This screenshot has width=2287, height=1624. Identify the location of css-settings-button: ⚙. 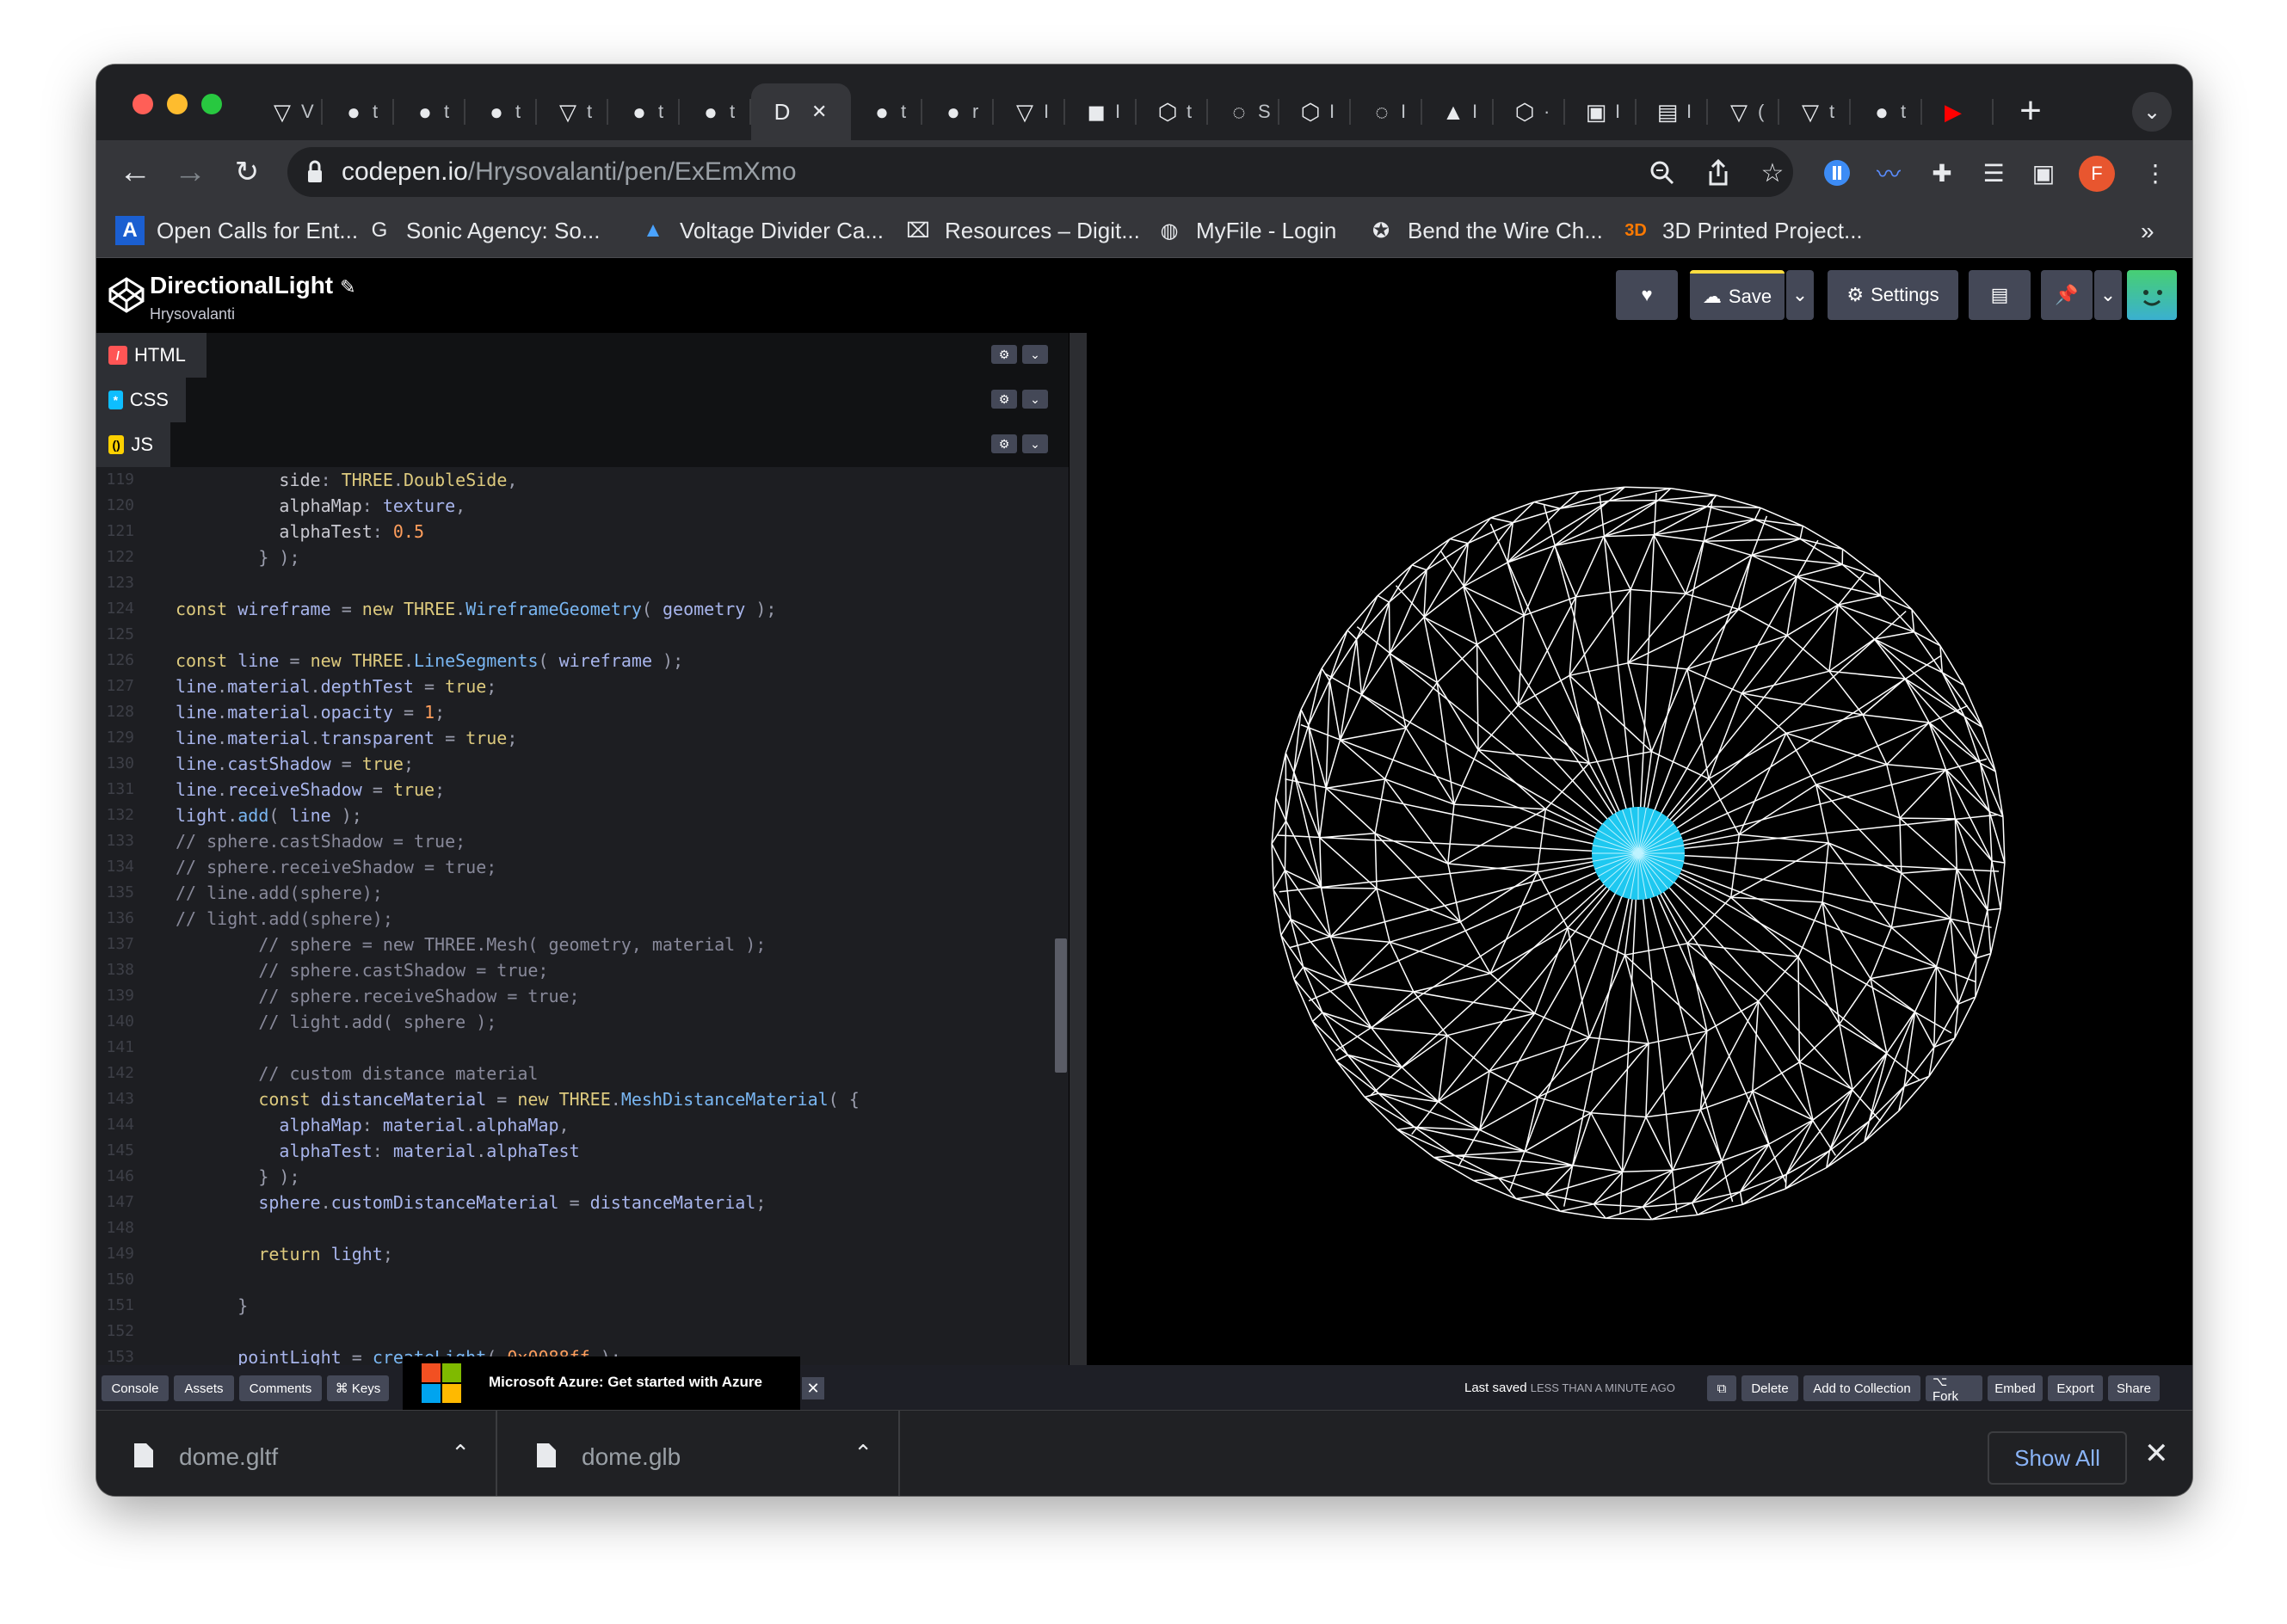
(1004, 399).